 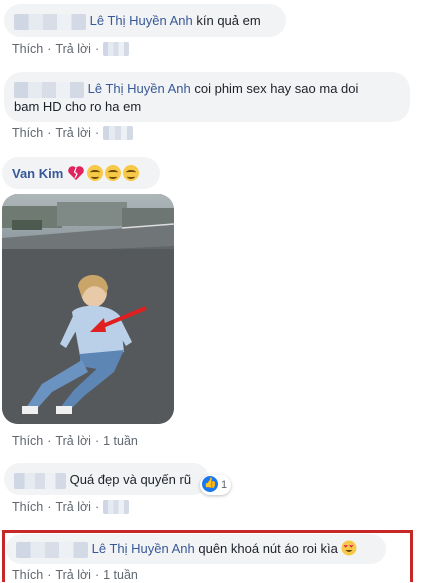 I want to click on reaction-count-badge: 1, so click(x=216, y=485).